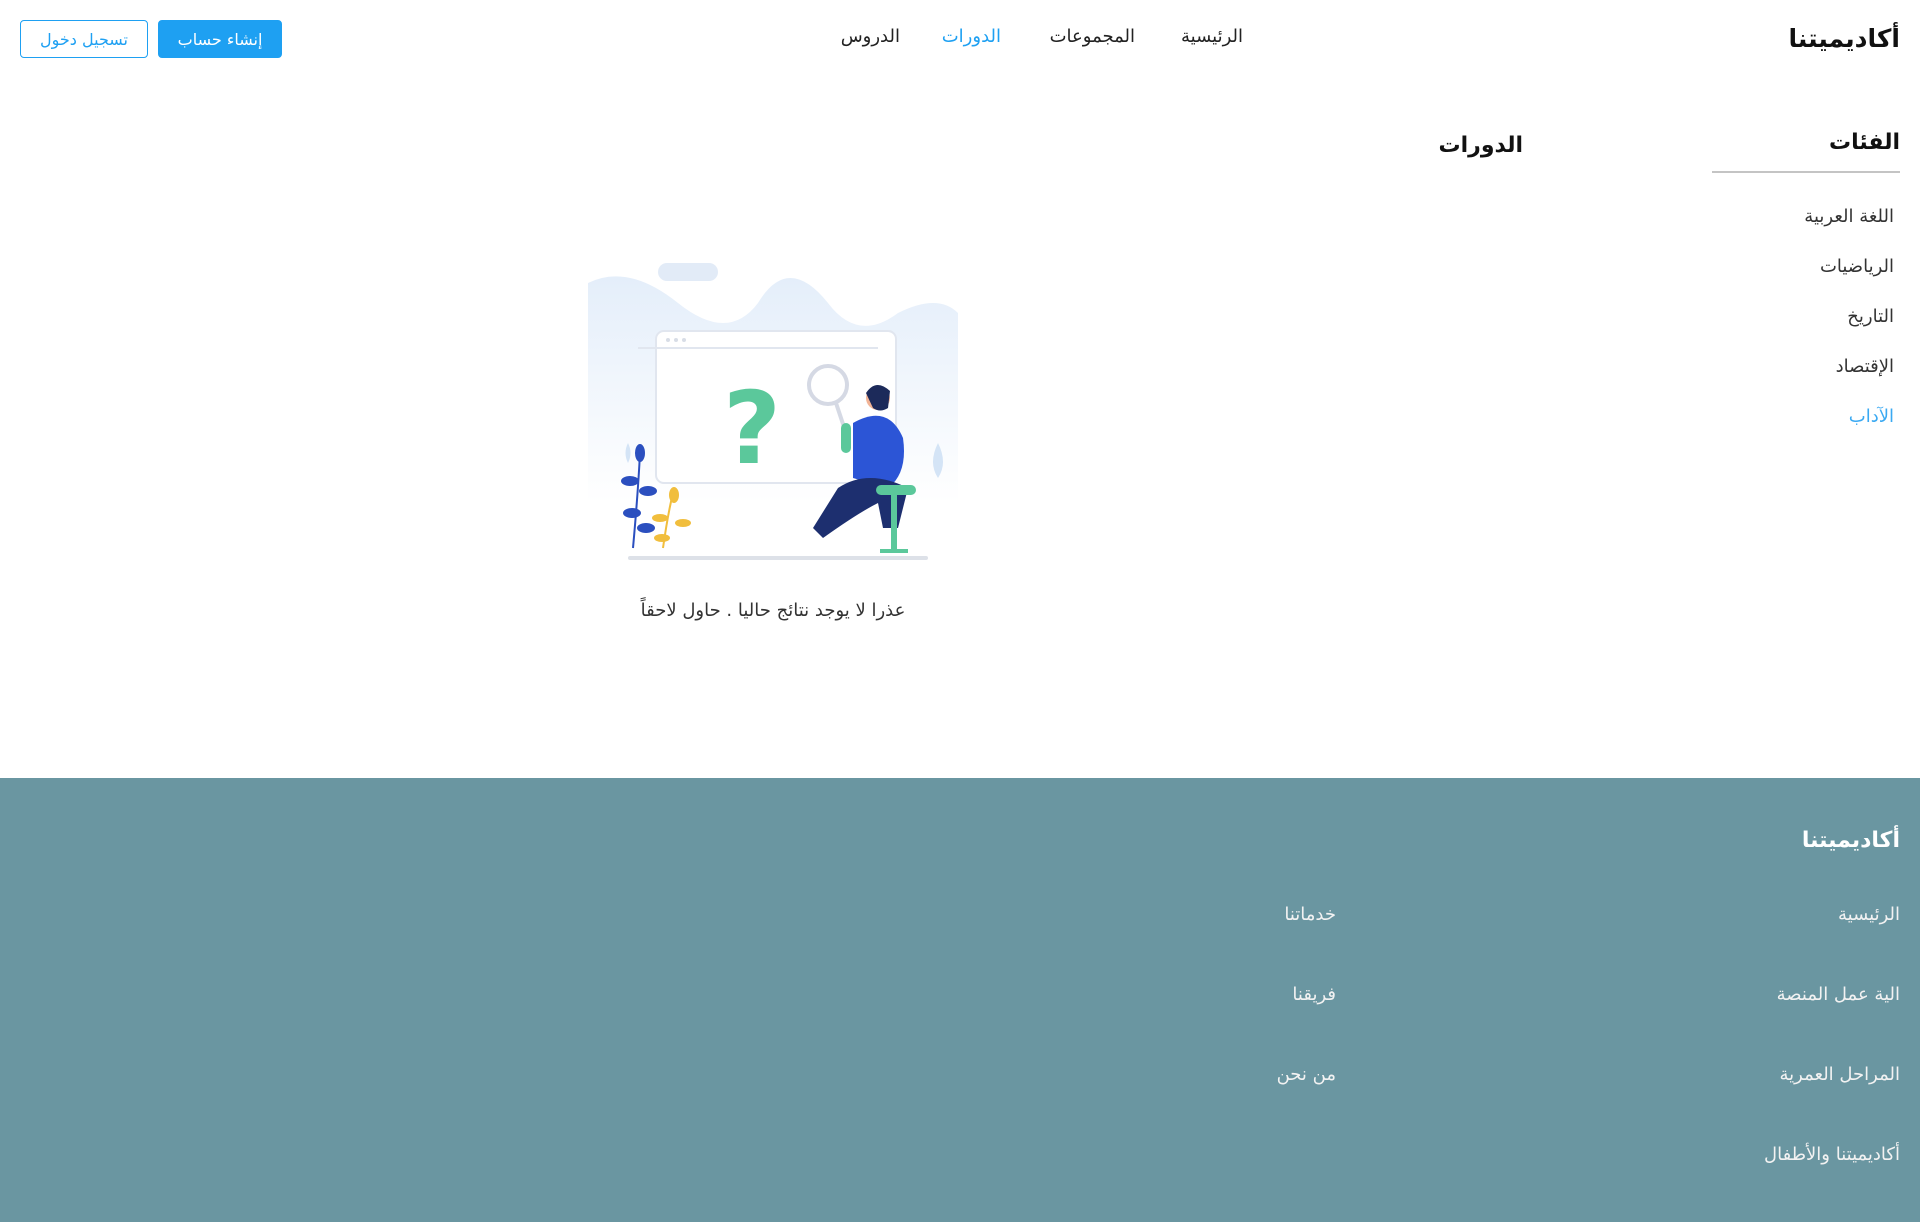  I want to click on nav-groups: المجموعات, so click(1092, 36).